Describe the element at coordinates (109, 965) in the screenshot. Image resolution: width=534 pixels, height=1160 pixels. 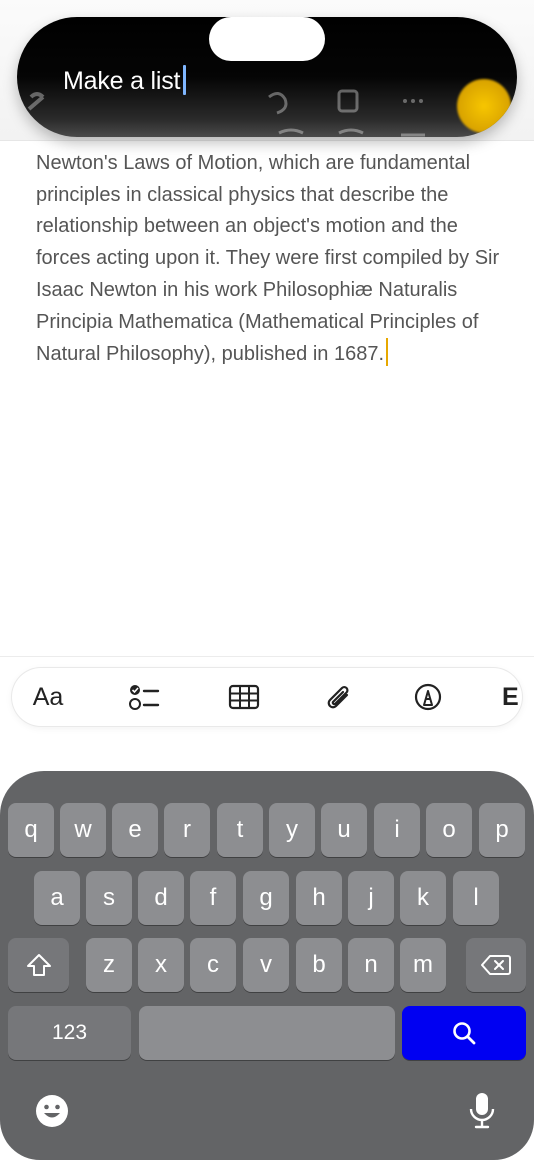
I see `key-z: z` at that location.